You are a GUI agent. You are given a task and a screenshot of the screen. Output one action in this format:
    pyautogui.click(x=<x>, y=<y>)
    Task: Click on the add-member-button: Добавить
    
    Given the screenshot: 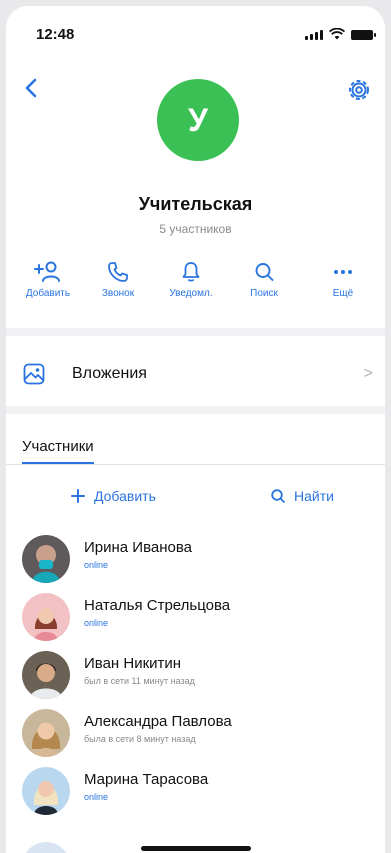 What is the action you would take?
    pyautogui.click(x=48, y=276)
    